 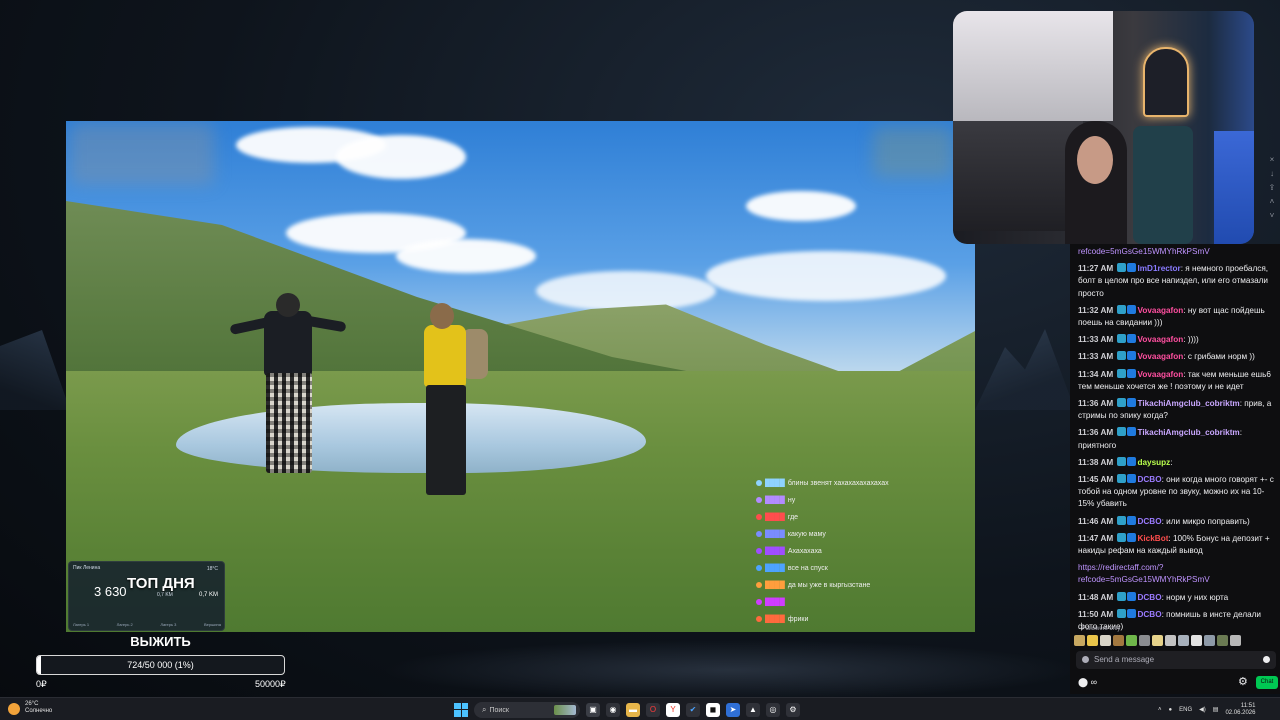 What do you see at coordinates (1144, 251) in the screenshot?
I see `chat-link: refcode=5mGsGe15WMYhRkPSmV` at bounding box center [1144, 251].